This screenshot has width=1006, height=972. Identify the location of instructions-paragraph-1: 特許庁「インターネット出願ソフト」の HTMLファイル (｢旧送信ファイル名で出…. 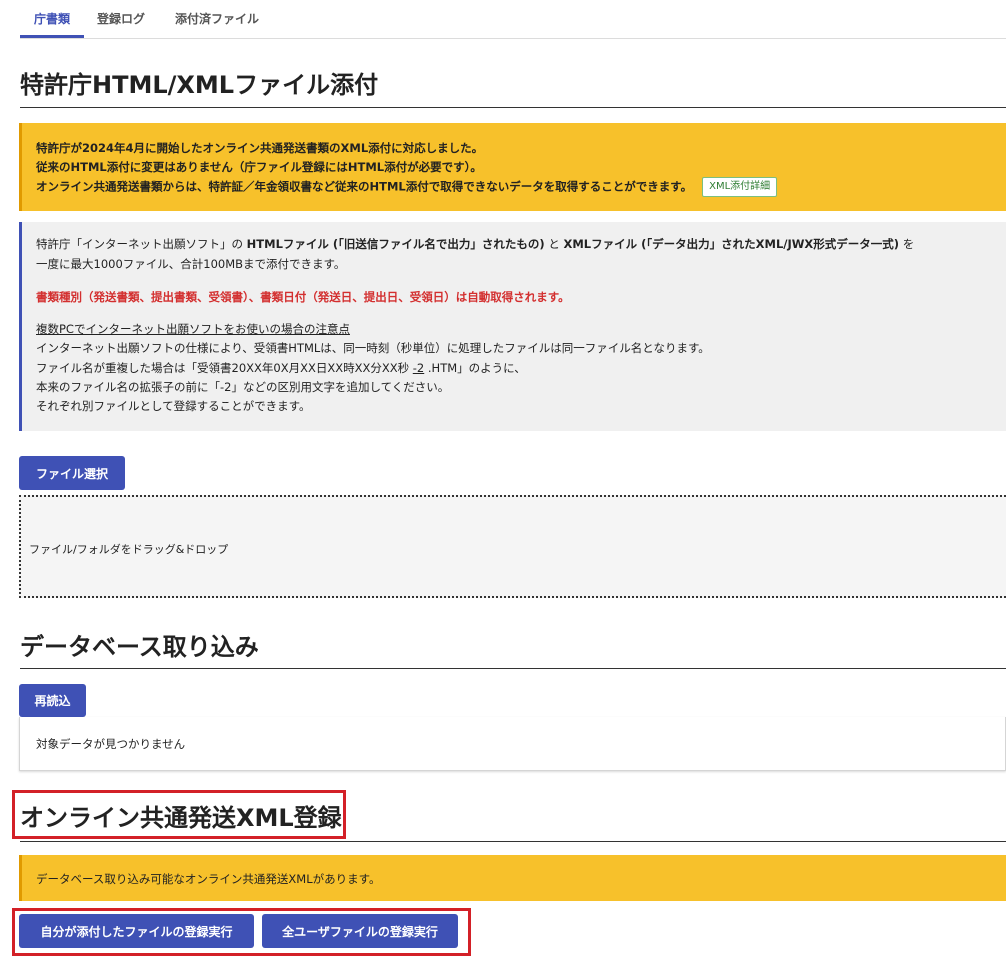
(475, 244).